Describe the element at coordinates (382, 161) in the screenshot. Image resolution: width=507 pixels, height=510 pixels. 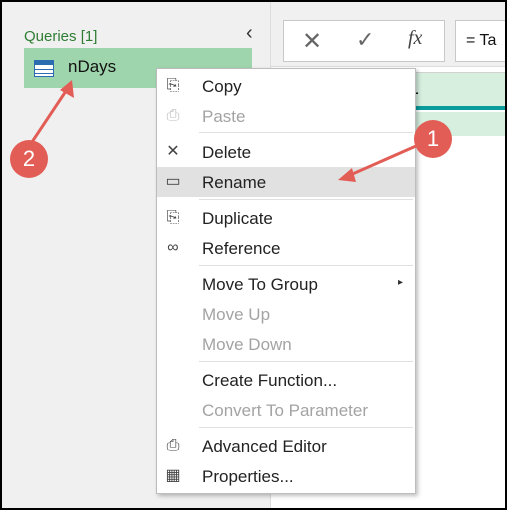
I see `arrow-1-line` at that location.